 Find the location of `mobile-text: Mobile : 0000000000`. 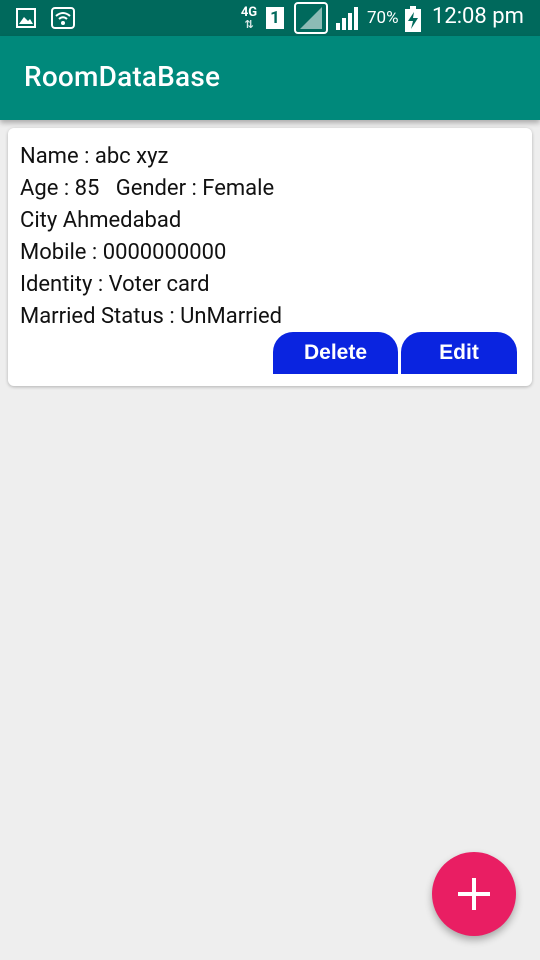

mobile-text: Mobile : 0000000000 is located at coordinates (123, 252).